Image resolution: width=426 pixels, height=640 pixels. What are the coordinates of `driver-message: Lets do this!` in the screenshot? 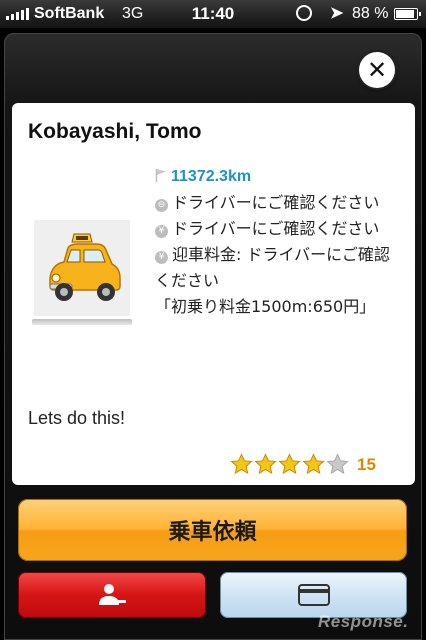 It's located at (77, 418).